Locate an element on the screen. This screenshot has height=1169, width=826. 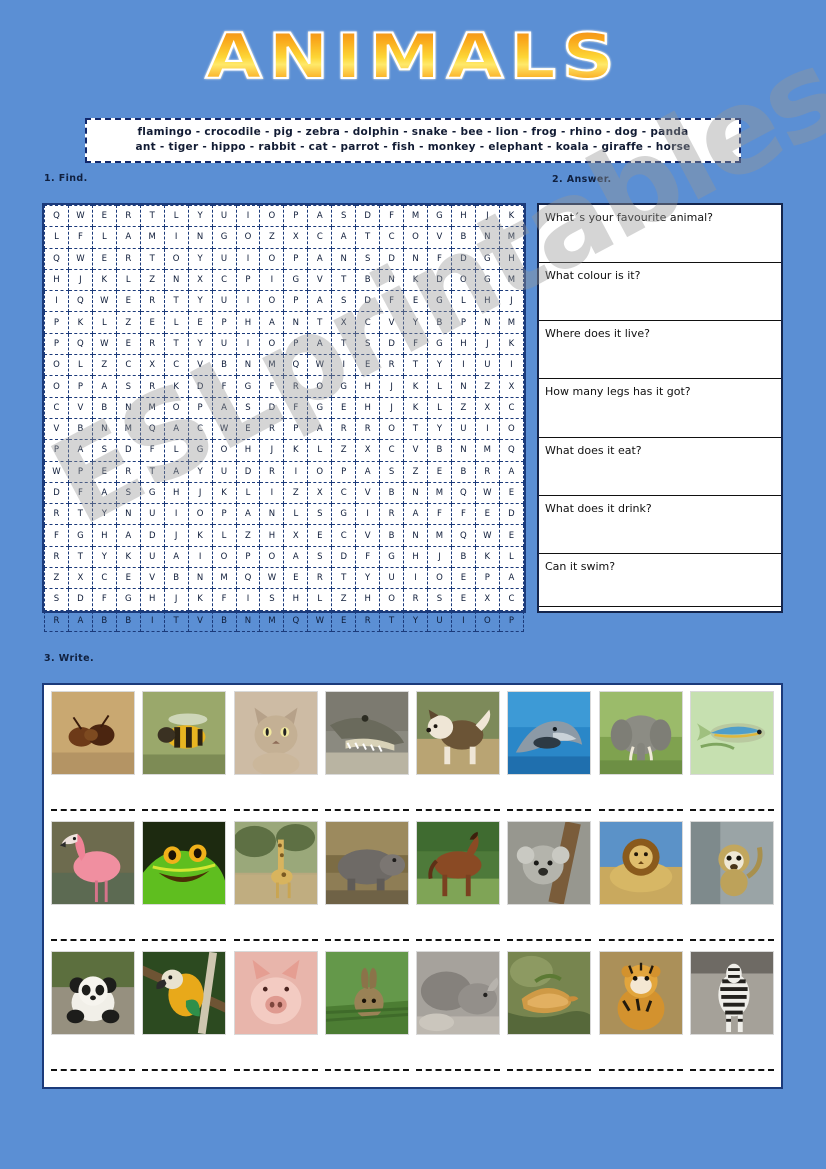
answer-line-horse is located at coordinates (458, 934).